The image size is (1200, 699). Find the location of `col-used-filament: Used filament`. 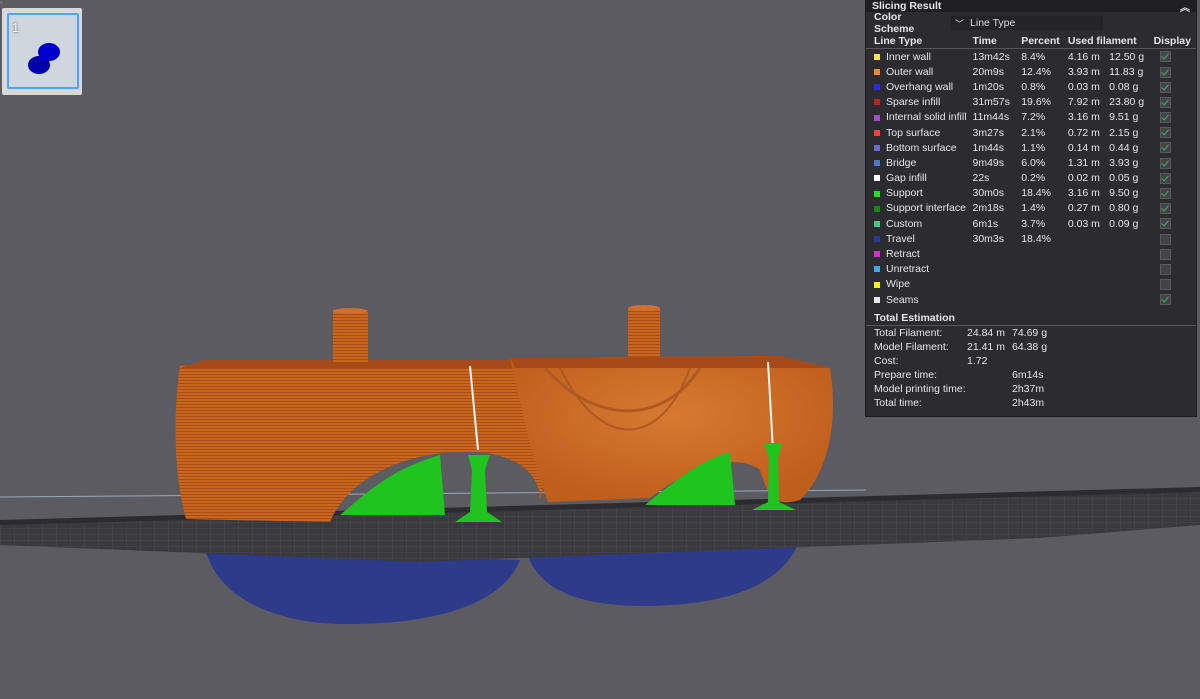

col-used-filament: Used filament is located at coordinates (1110, 41).